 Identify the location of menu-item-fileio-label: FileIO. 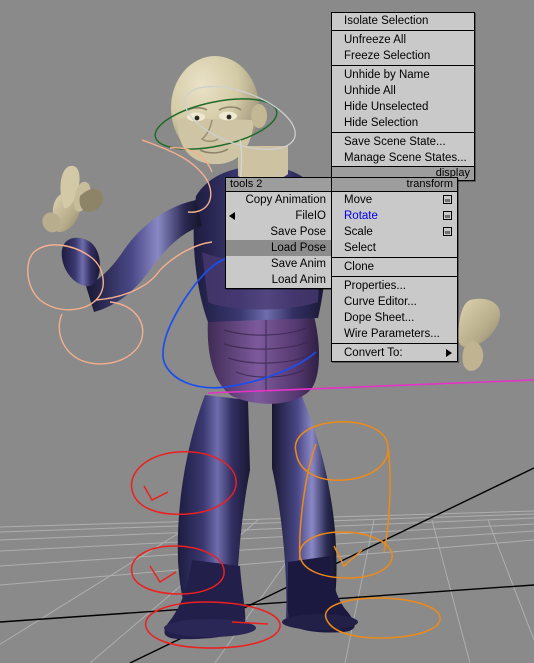
(310, 216).